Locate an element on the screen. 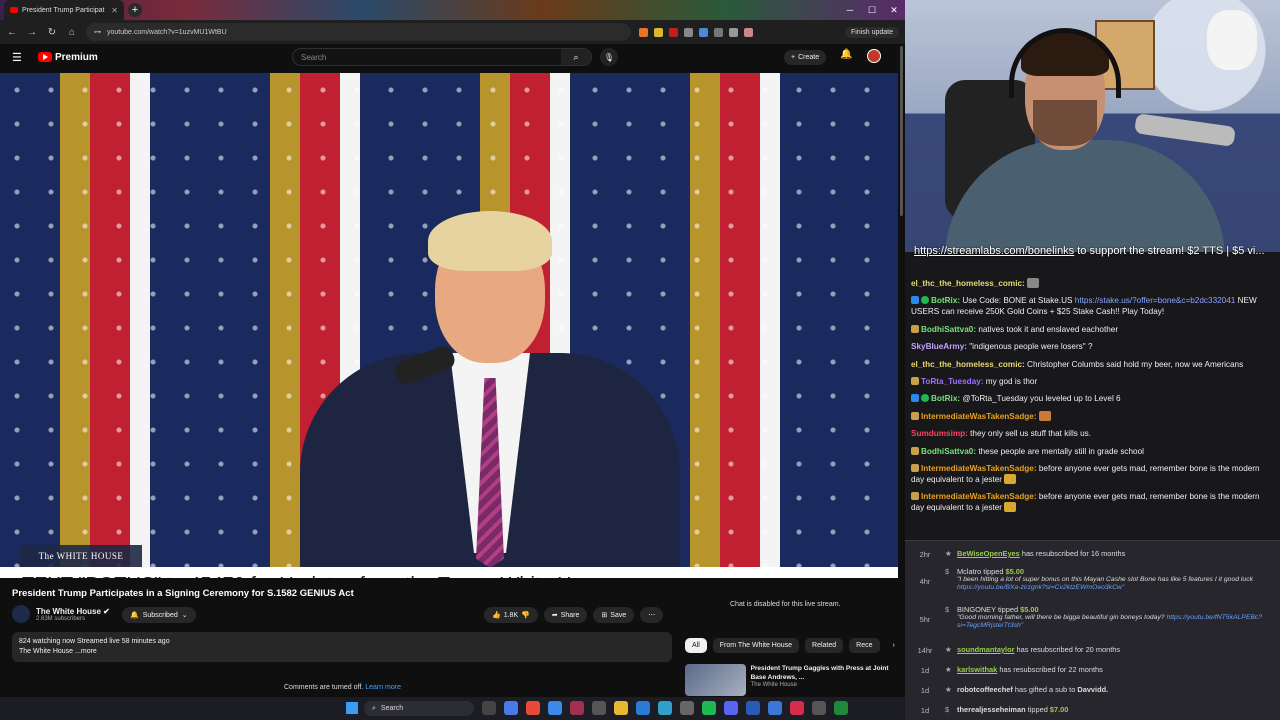 The image size is (1280, 720). notifications-bell-icon: 🔔 is located at coordinates (846, 54).